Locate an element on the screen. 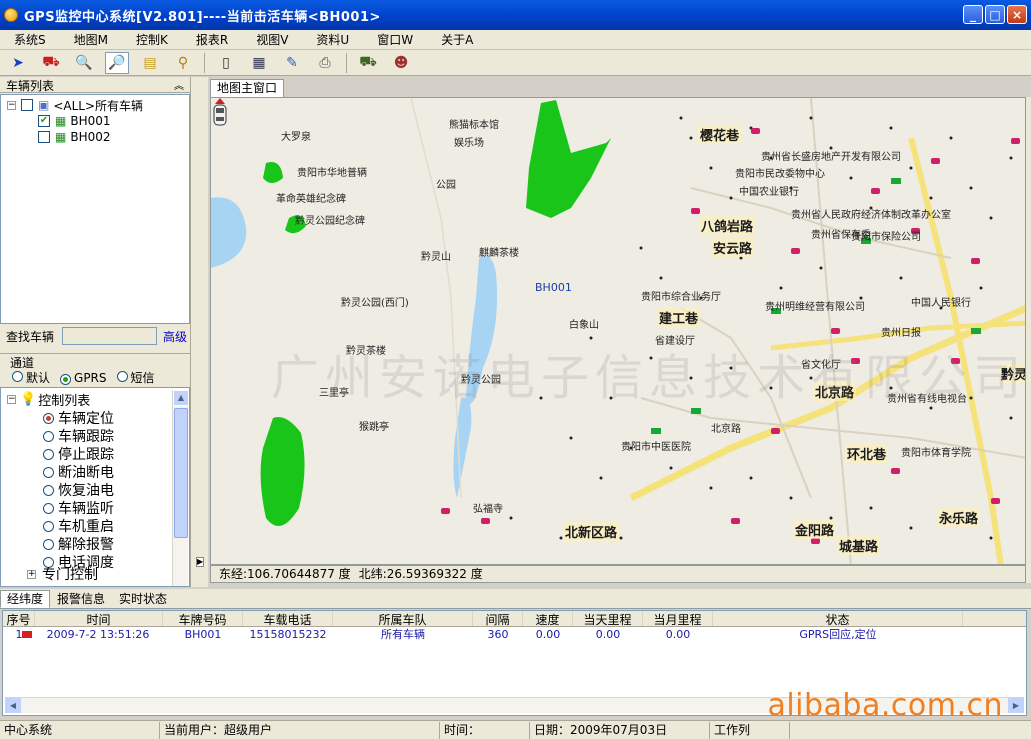 Image resolution: width=1031 pixels, height=739 pixels. close-button: × is located at coordinates (1017, 14).